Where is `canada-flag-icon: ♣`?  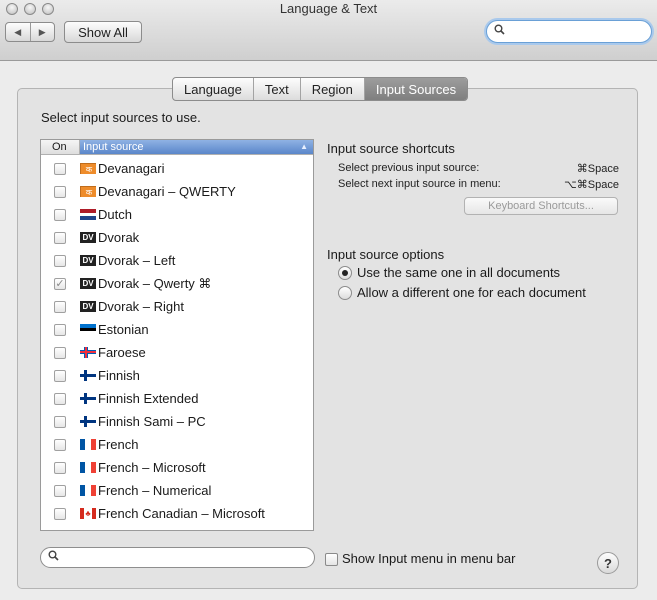
canada-flag-icon: ♣ is located at coordinates (88, 513).